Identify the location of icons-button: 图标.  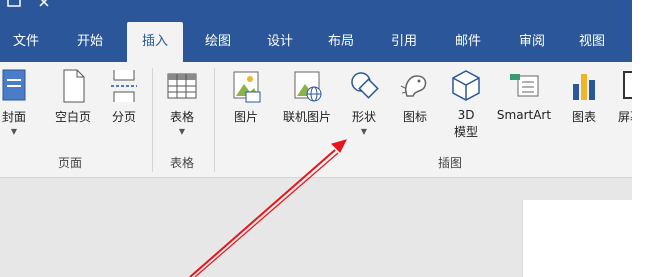
(415, 96).